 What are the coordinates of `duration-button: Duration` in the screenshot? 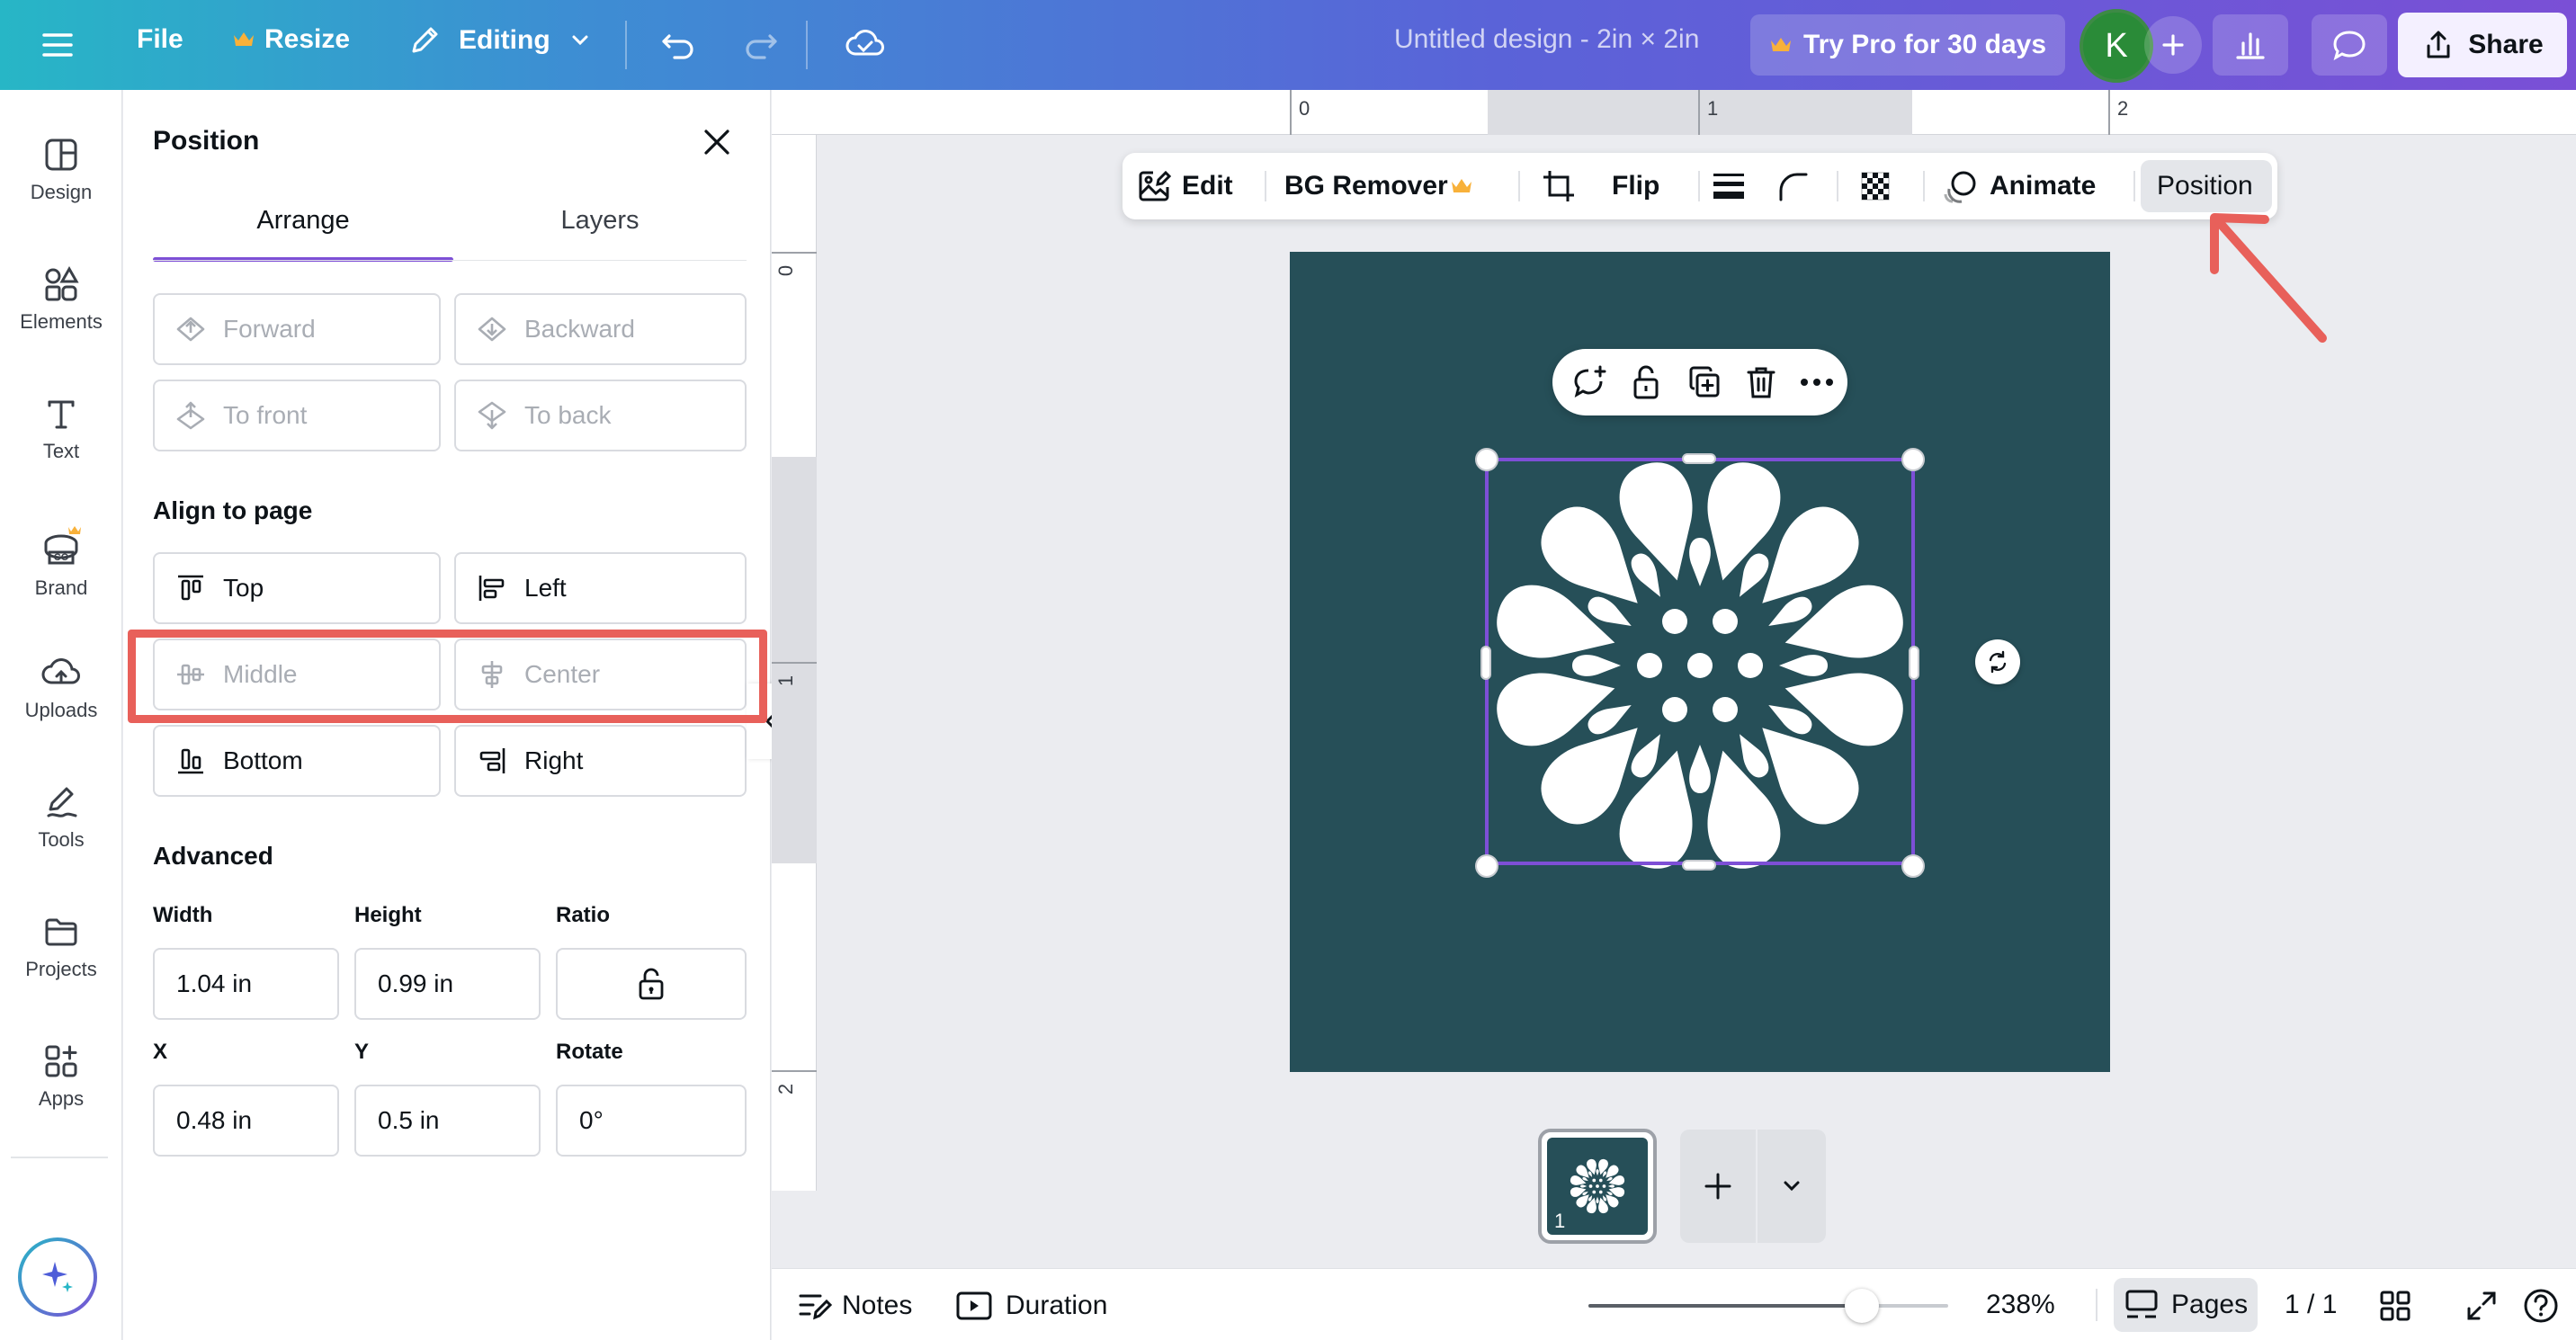 It's located at (1045, 1305).